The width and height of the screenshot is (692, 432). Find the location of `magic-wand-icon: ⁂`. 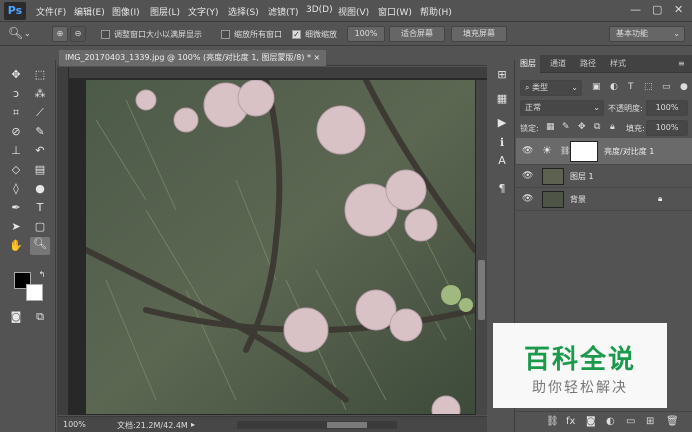

magic-wand-icon: ⁂ is located at coordinates (40, 94).